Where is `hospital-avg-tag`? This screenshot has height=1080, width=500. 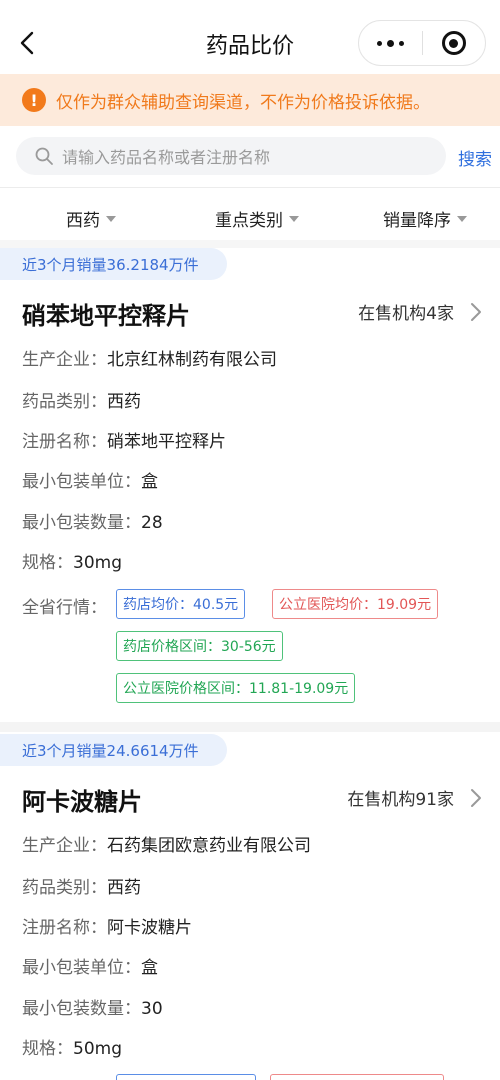
hospital-avg-tag is located at coordinates (357, 1077).